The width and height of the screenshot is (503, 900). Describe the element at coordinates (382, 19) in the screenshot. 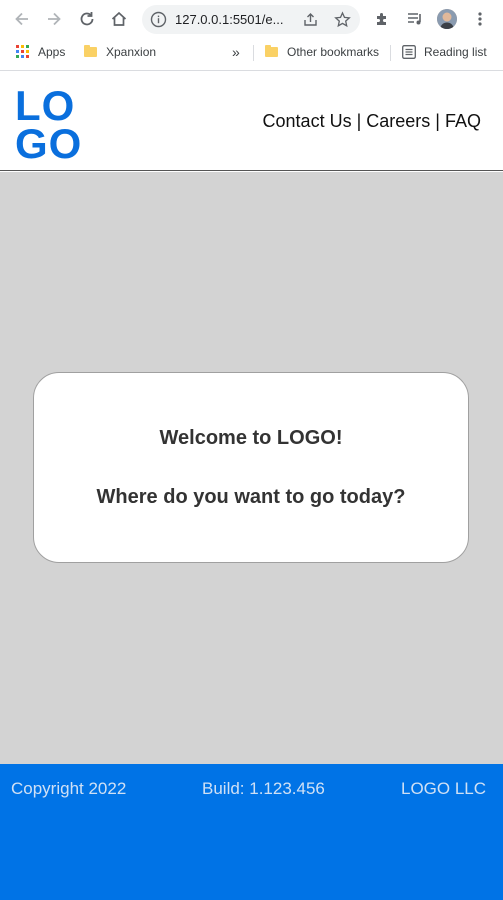

I see `extensions-puzzle-icon` at that location.